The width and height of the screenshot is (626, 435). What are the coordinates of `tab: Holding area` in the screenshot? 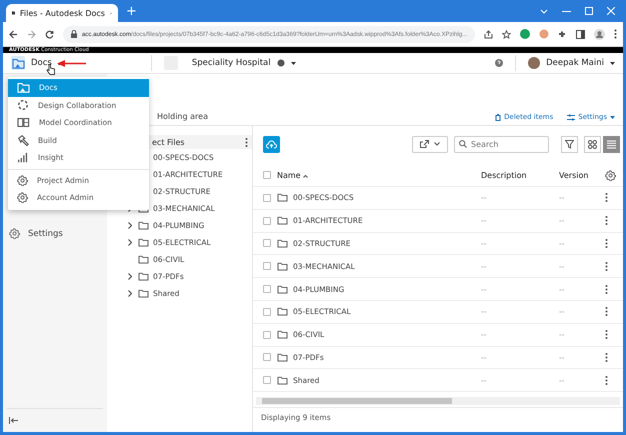 It's located at (182, 117).